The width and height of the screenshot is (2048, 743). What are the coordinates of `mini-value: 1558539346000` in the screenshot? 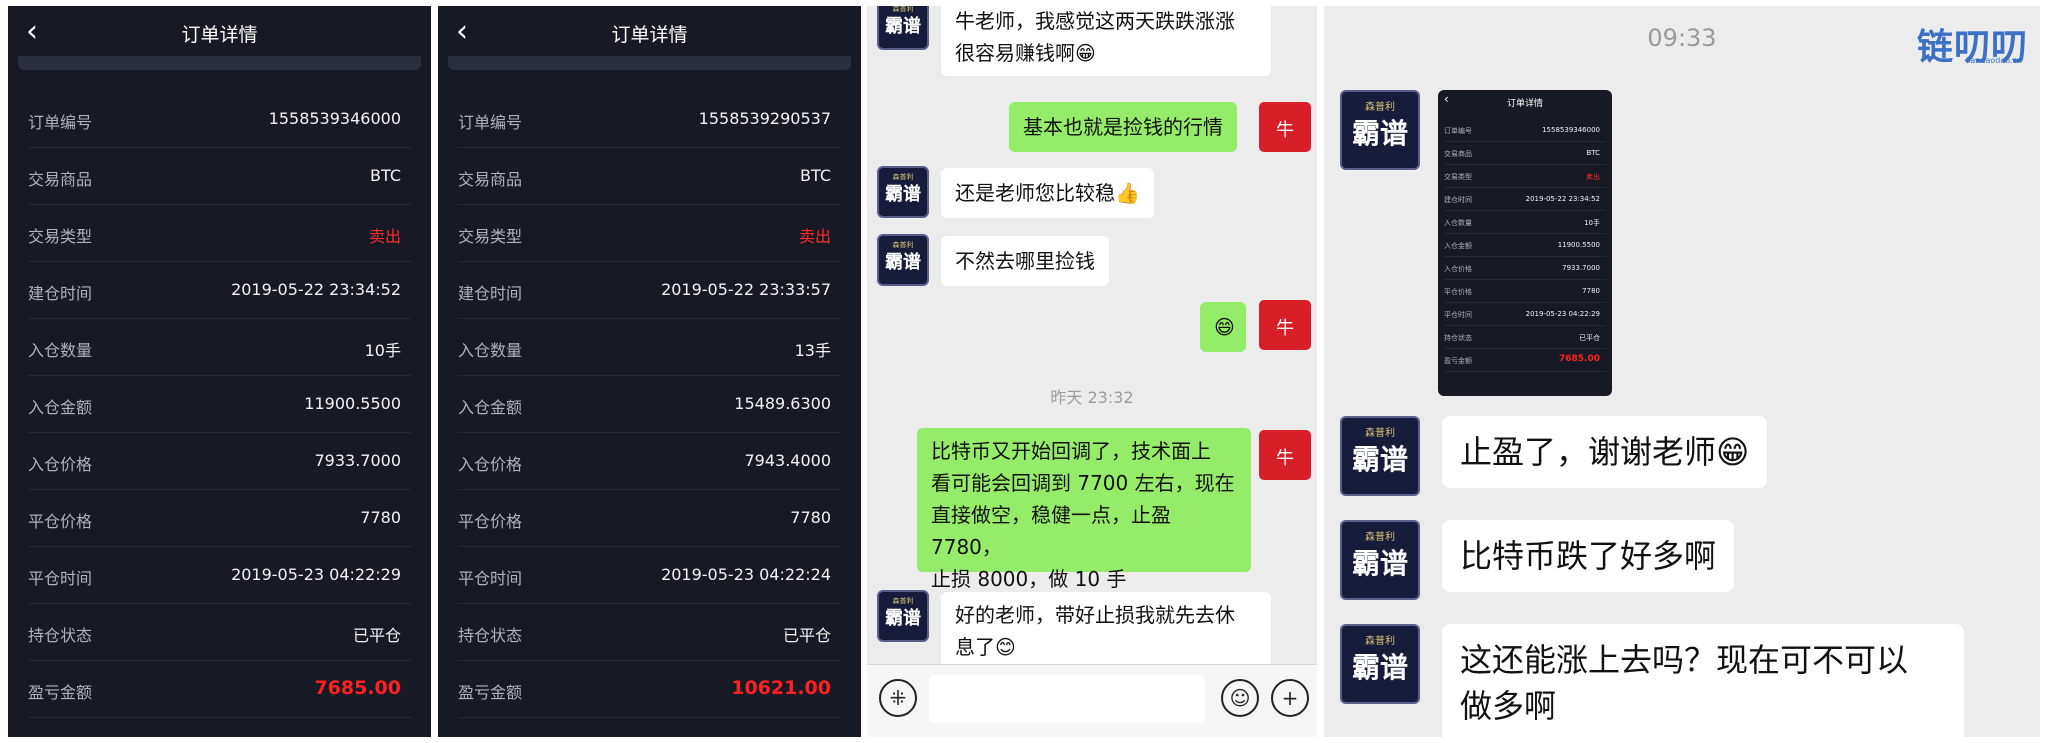 It's located at (1571, 130).